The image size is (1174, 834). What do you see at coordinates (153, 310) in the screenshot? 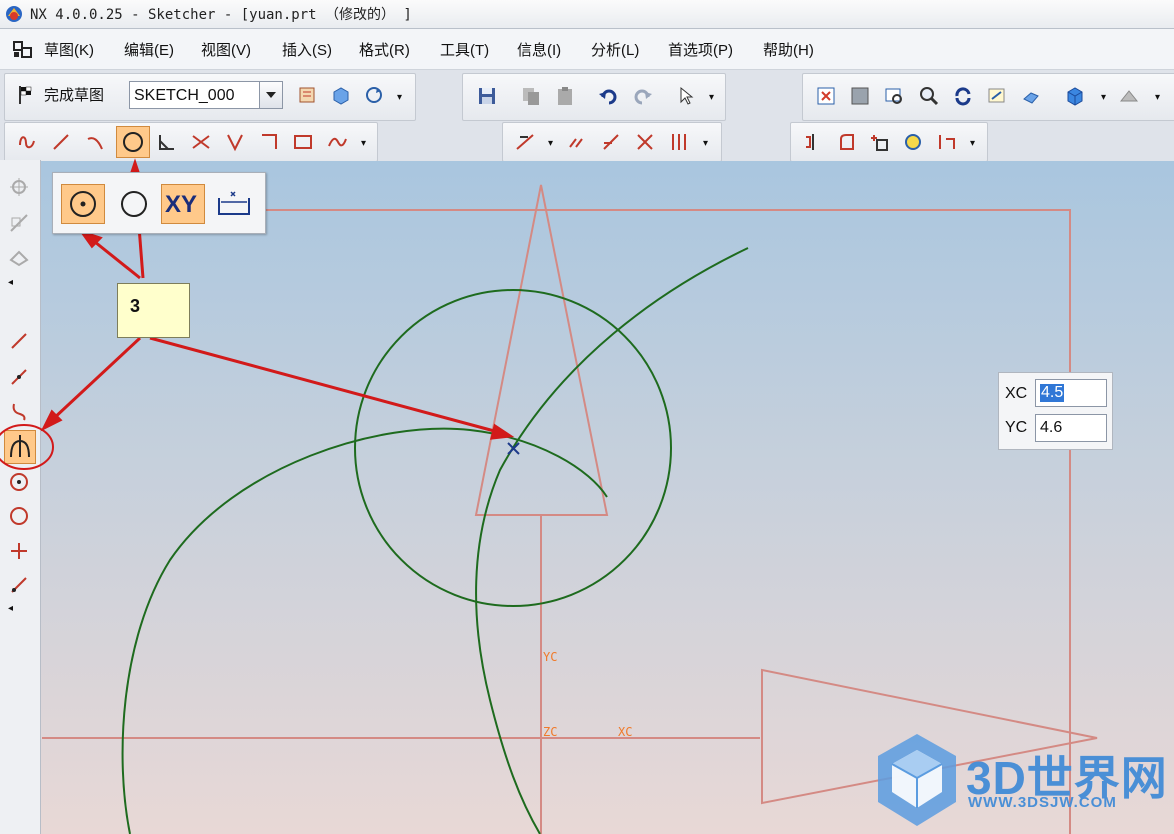
I see `step-callout: 3` at bounding box center [153, 310].